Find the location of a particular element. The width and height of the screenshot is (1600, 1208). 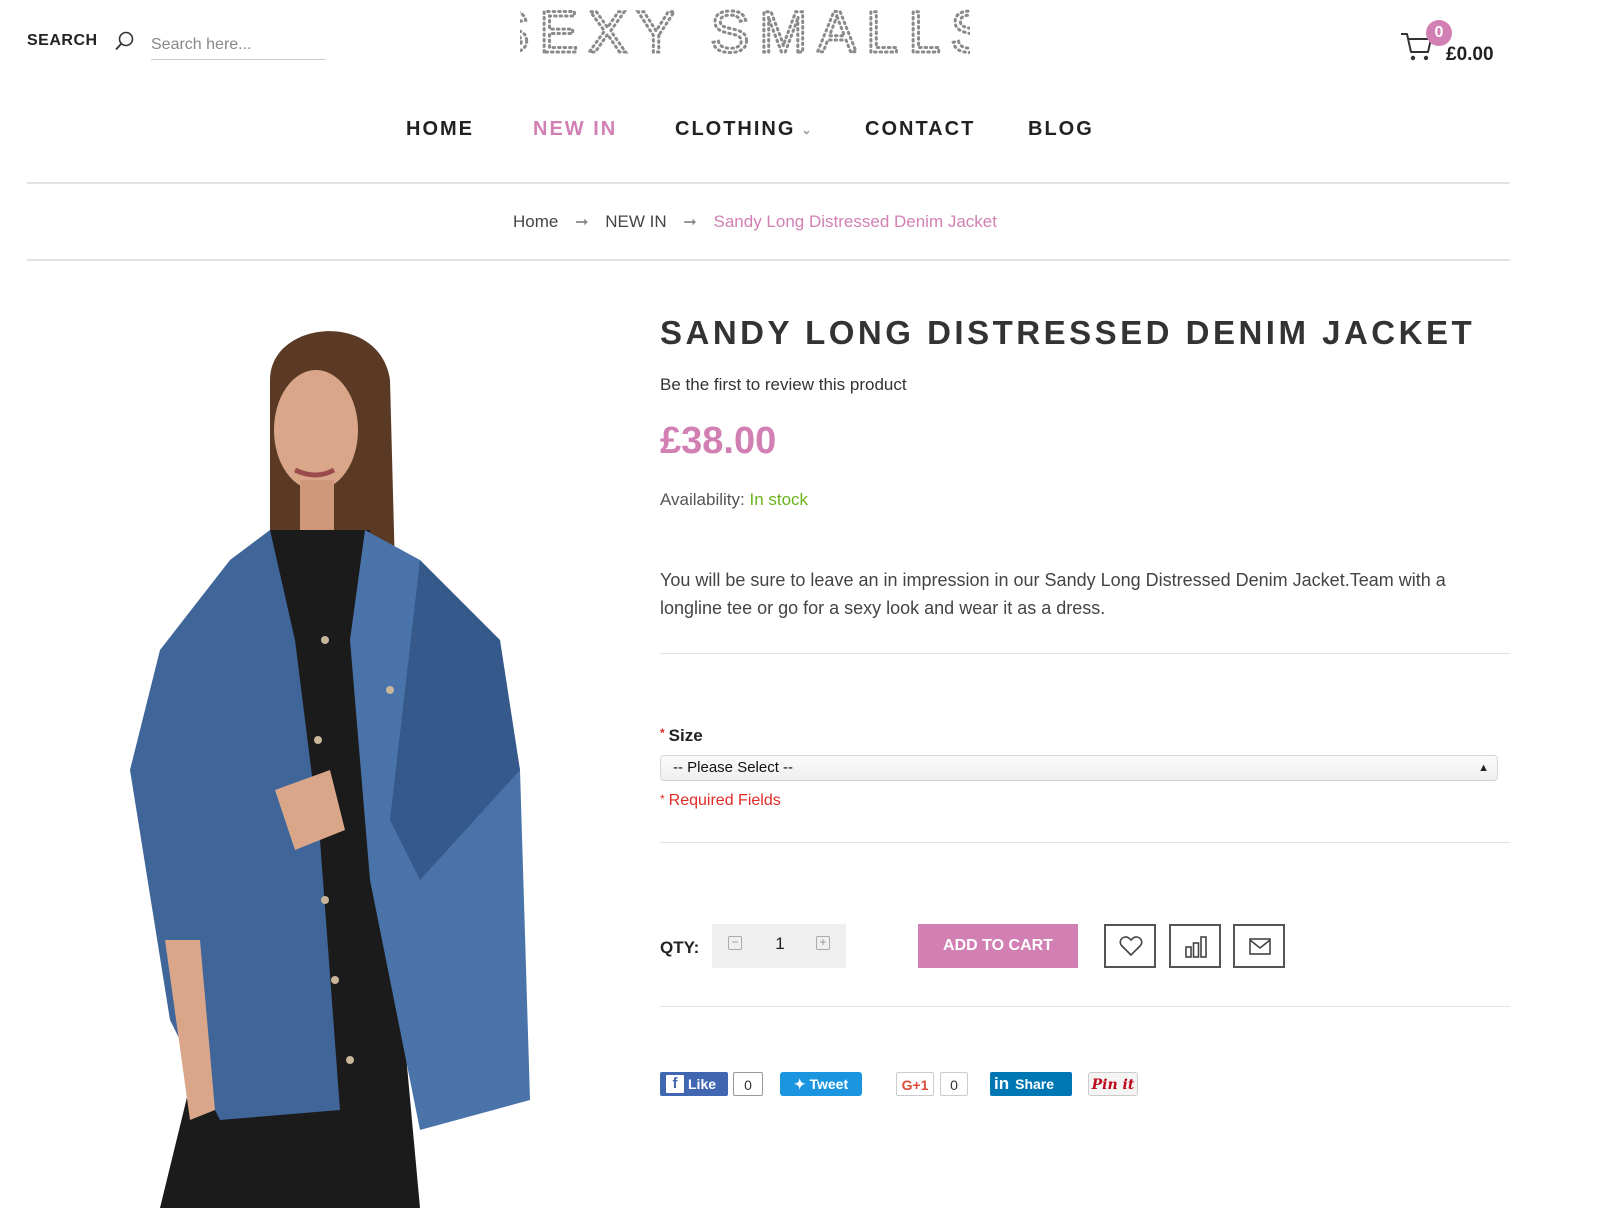

linkedin-share-button: in Share is located at coordinates (1031, 1084).